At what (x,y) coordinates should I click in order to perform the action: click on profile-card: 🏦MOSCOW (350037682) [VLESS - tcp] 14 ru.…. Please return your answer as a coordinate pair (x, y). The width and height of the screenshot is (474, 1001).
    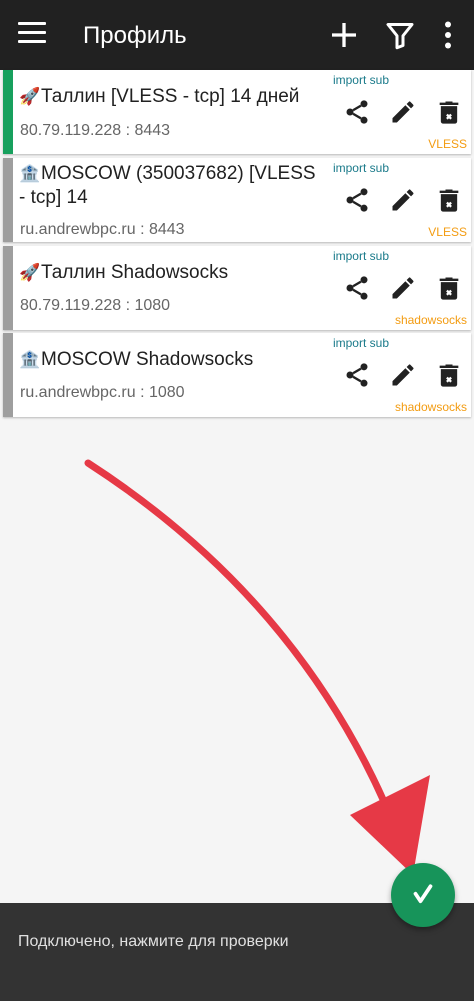
    Looking at the image, I should click on (237, 200).